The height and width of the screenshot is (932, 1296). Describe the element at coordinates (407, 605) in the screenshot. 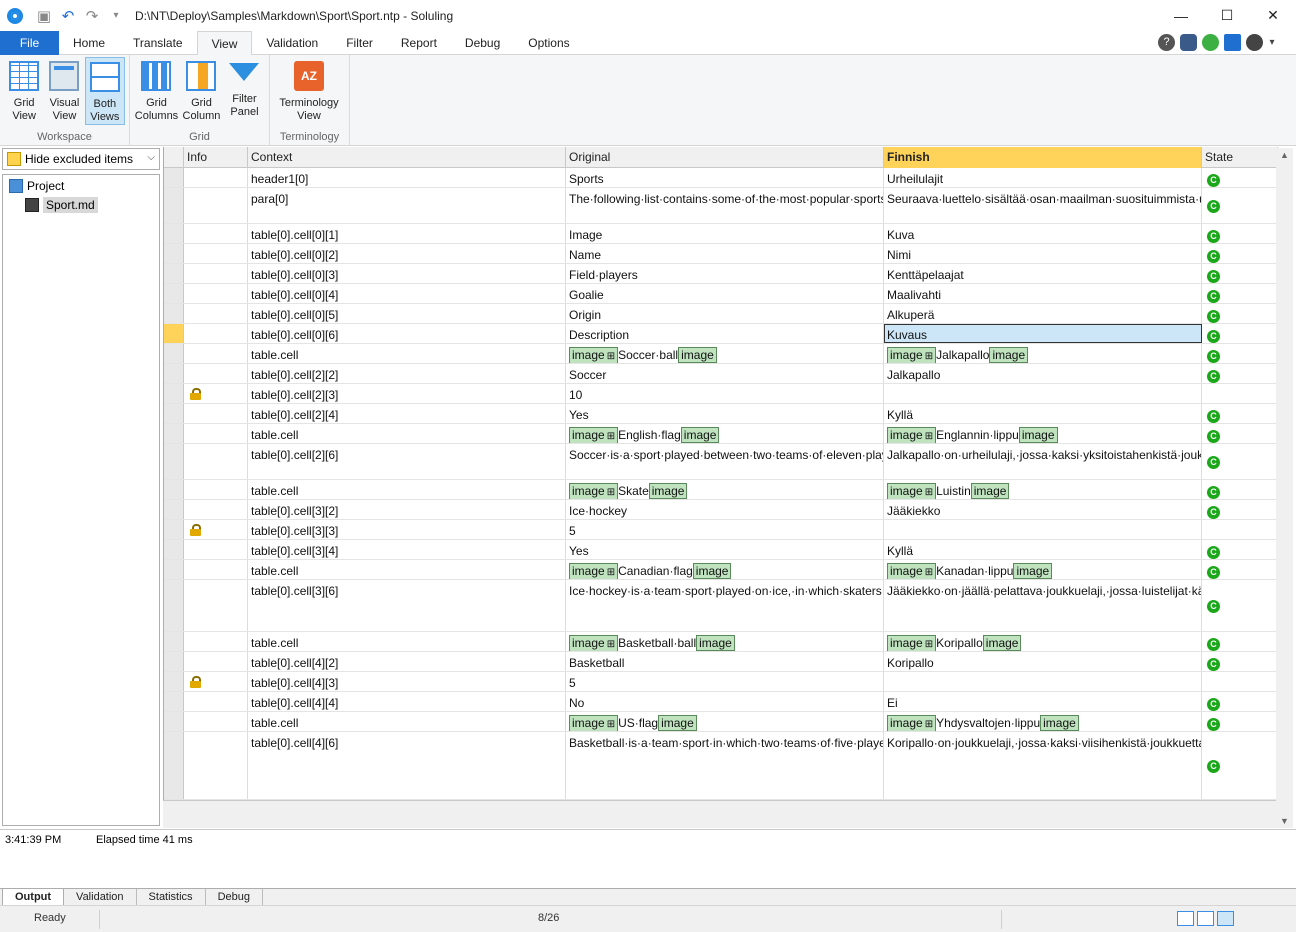

I see `context-cell: table[0].cell[3][6]` at that location.